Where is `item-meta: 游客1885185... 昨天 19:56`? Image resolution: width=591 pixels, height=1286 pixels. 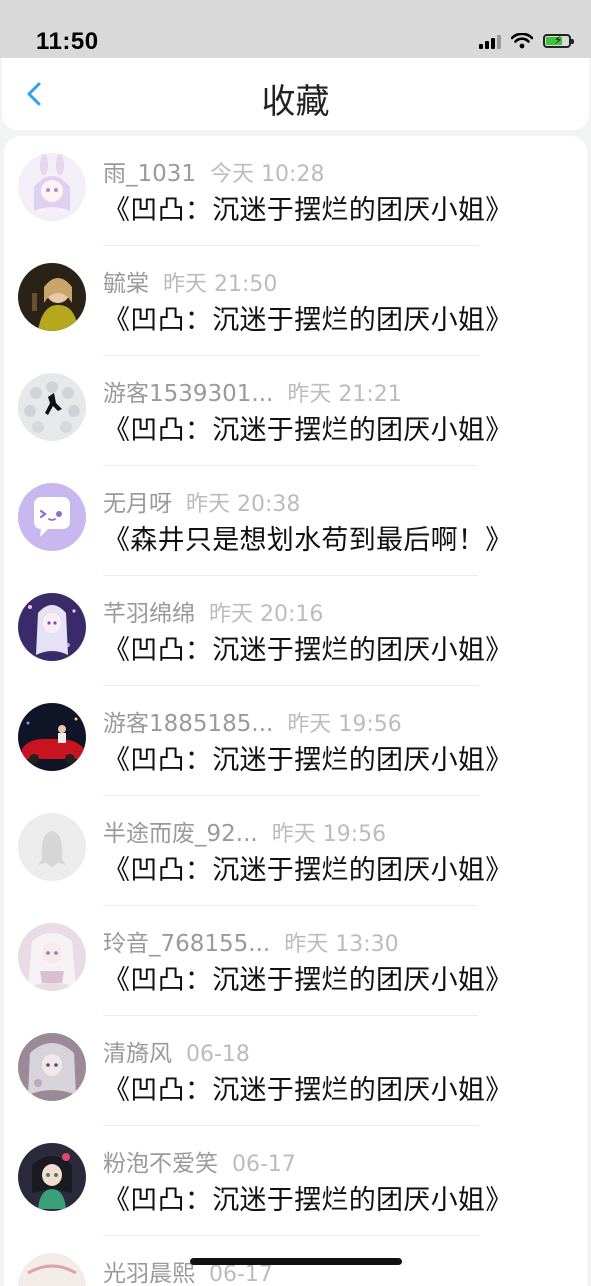 item-meta: 游客1885185... 昨天 19:56 is located at coordinates (252, 721).